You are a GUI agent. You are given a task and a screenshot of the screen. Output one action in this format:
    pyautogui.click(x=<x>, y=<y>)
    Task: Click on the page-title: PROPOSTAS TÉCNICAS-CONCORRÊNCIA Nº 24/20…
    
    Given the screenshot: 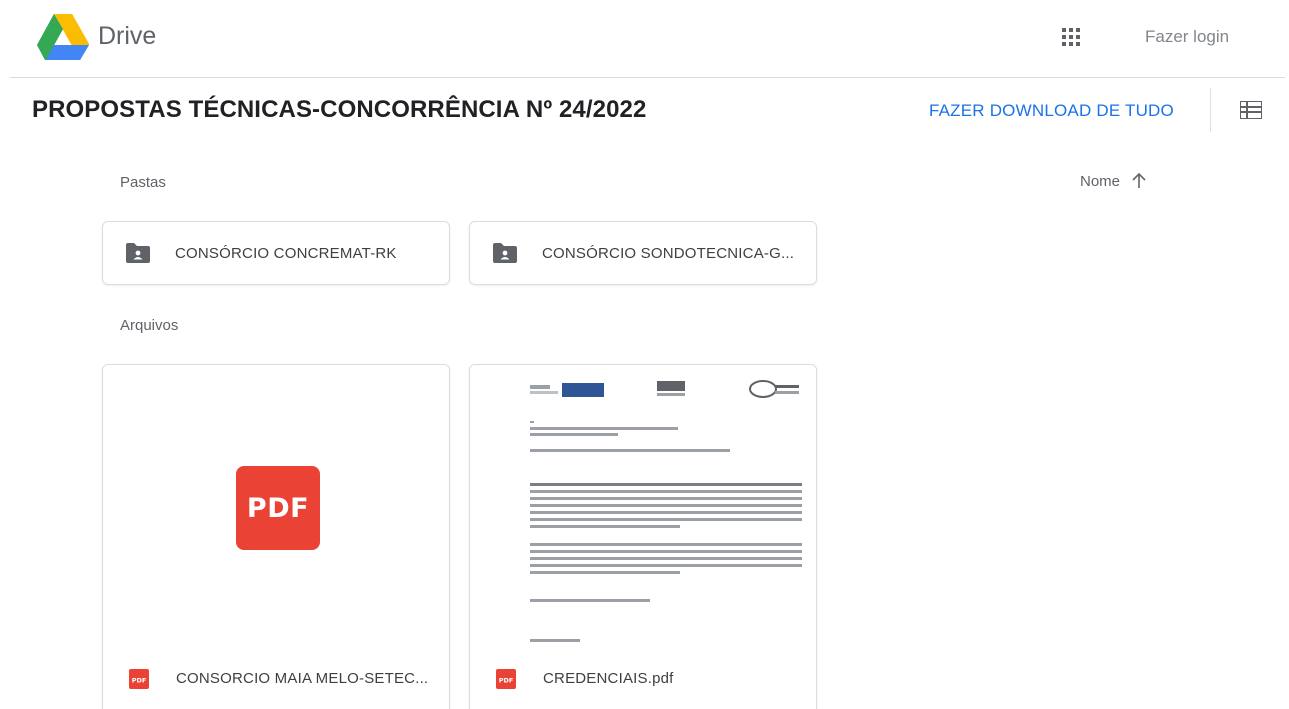 What is the action you would take?
    pyautogui.click(x=339, y=109)
    